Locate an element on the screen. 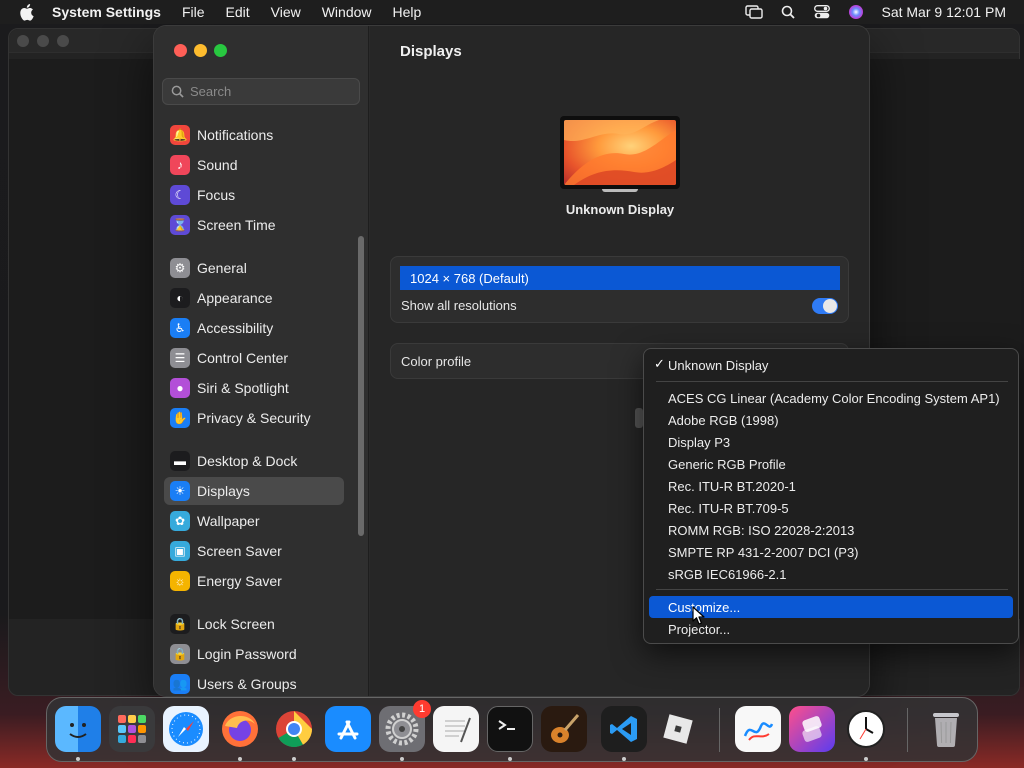 The width and height of the screenshot is (1024, 768). sidebar-item-energy-saver: ☼ Energy Saver is located at coordinates (254, 581).